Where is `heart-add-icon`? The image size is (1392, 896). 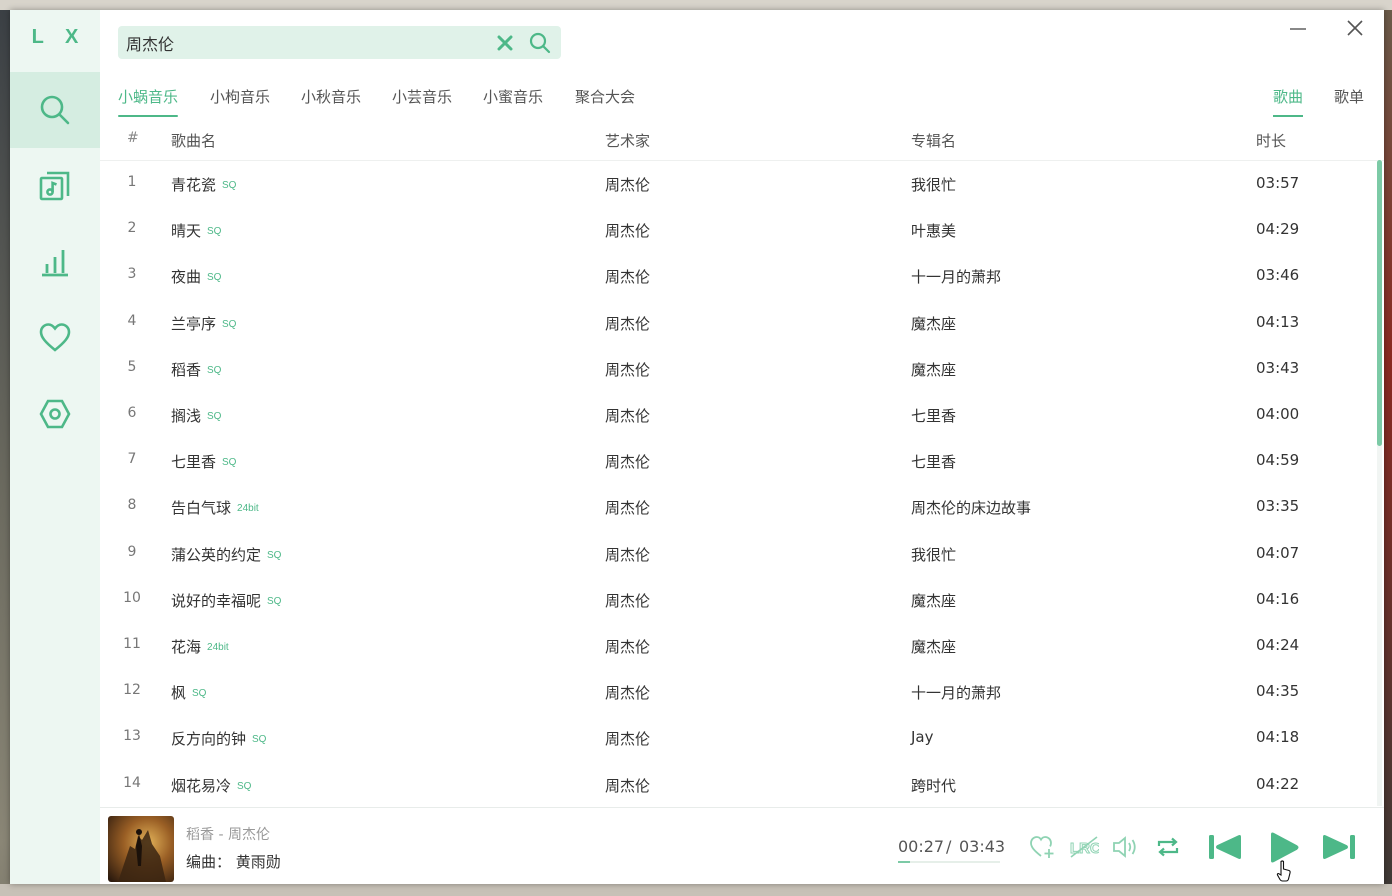 heart-add-icon is located at coordinates (1042, 847).